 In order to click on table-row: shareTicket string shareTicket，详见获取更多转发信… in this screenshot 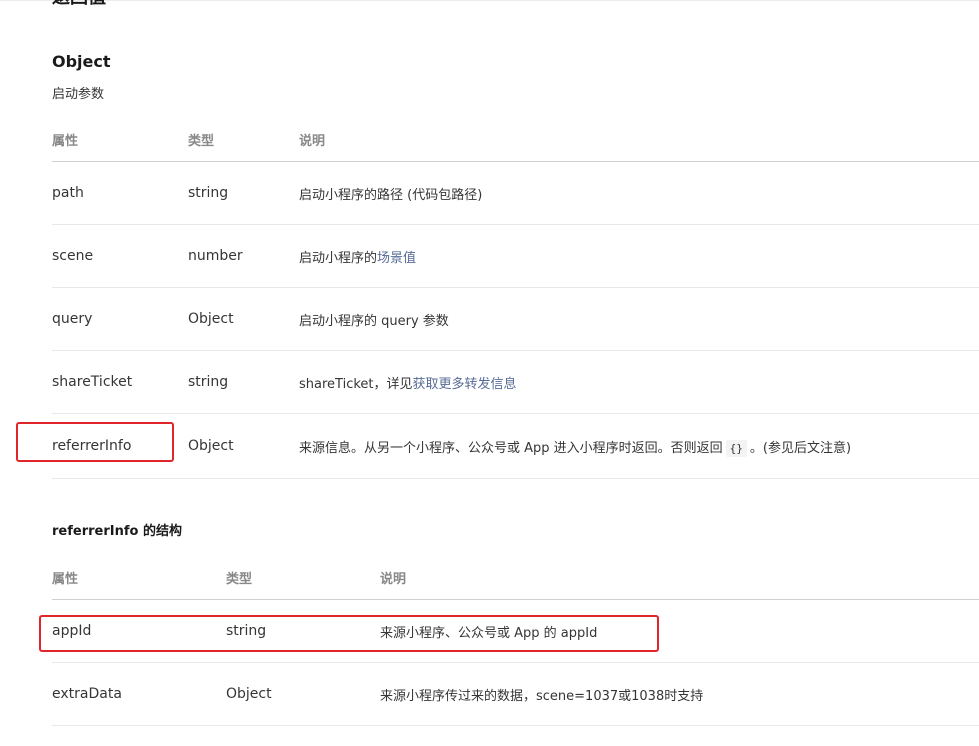, I will do `click(515, 382)`.